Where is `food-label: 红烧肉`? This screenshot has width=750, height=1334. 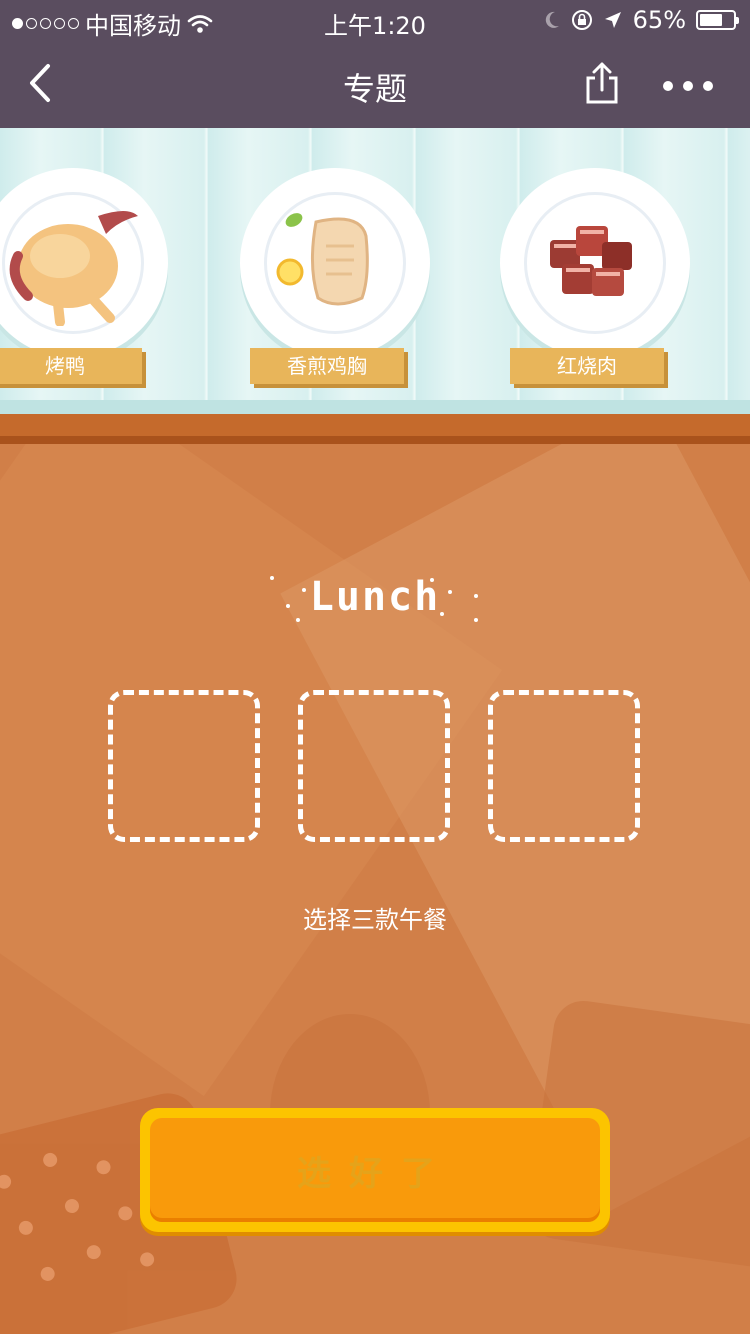
food-label: 红烧肉 is located at coordinates (587, 366).